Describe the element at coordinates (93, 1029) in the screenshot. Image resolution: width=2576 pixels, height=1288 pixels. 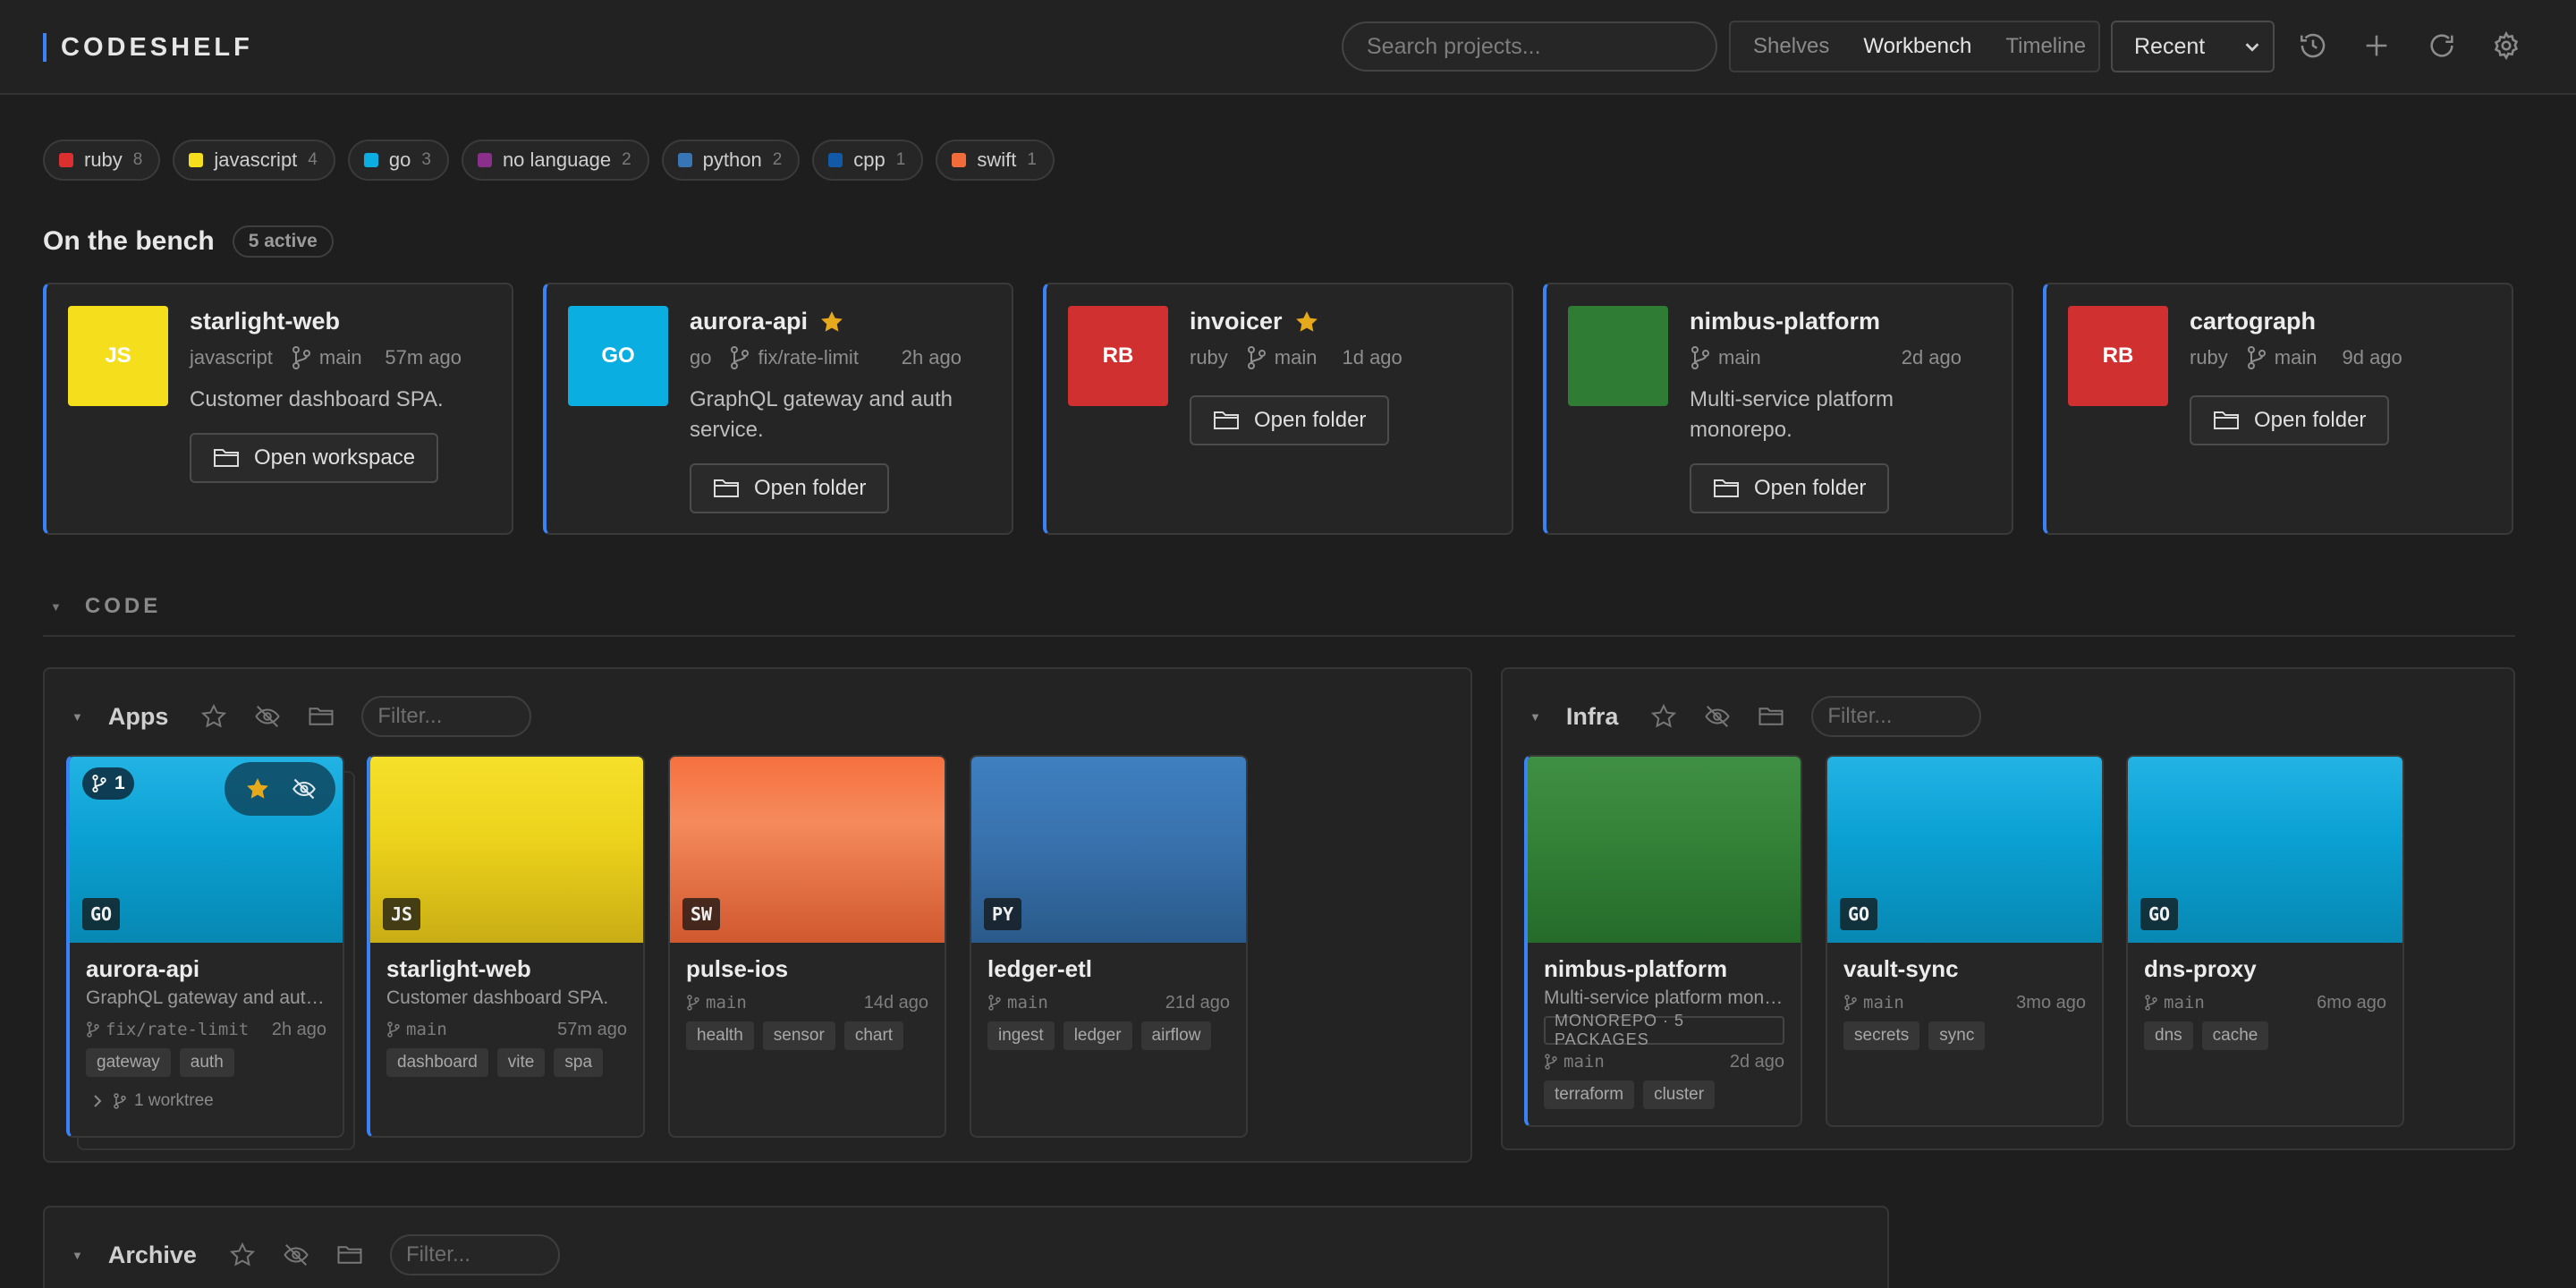
I see `git-branch-icon` at that location.